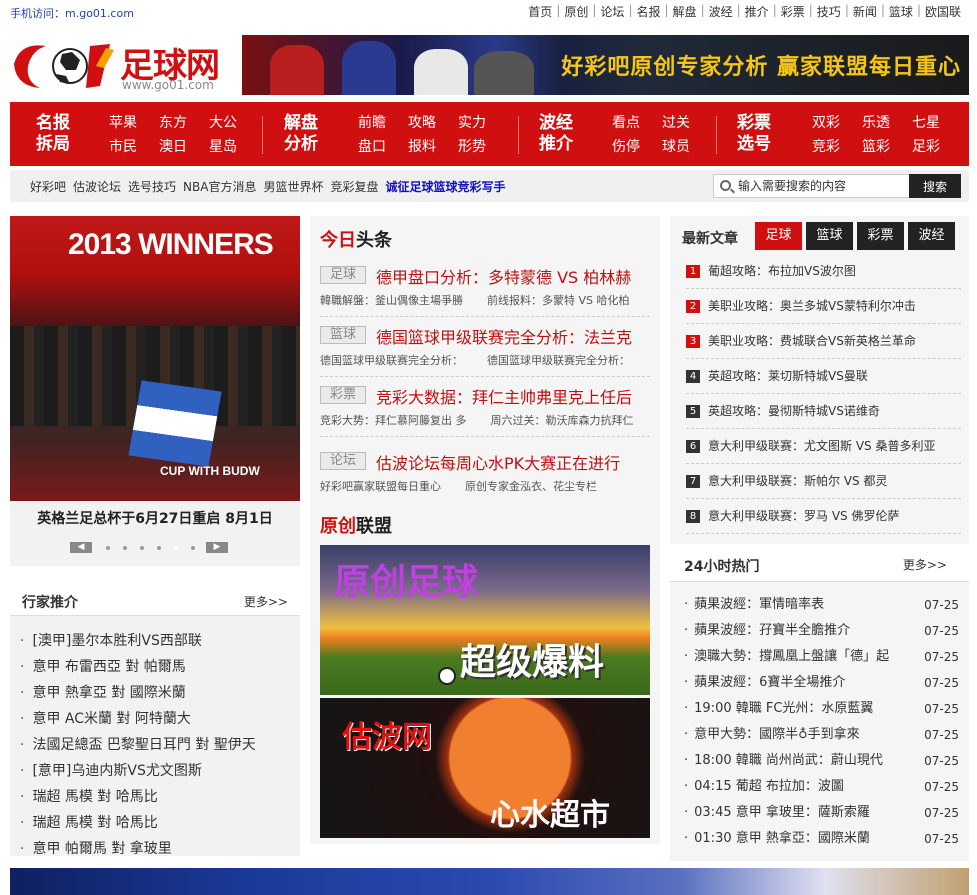 The height and width of the screenshot is (895, 977). What do you see at coordinates (343, 461) in the screenshot?
I see `news-tag: 论坛` at bounding box center [343, 461].